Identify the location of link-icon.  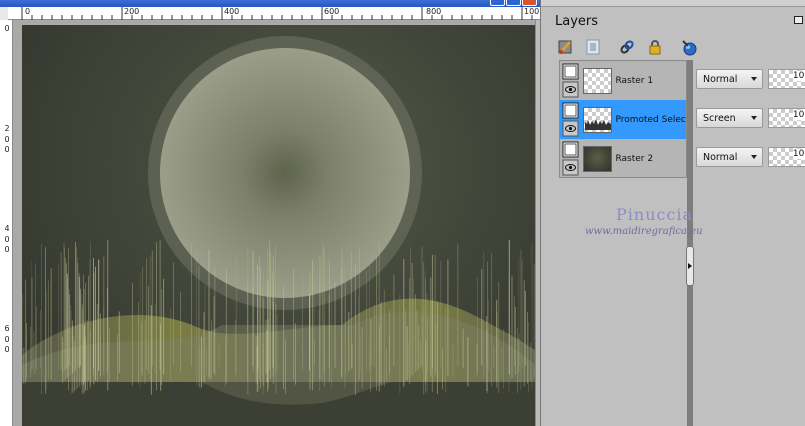
(627, 47).